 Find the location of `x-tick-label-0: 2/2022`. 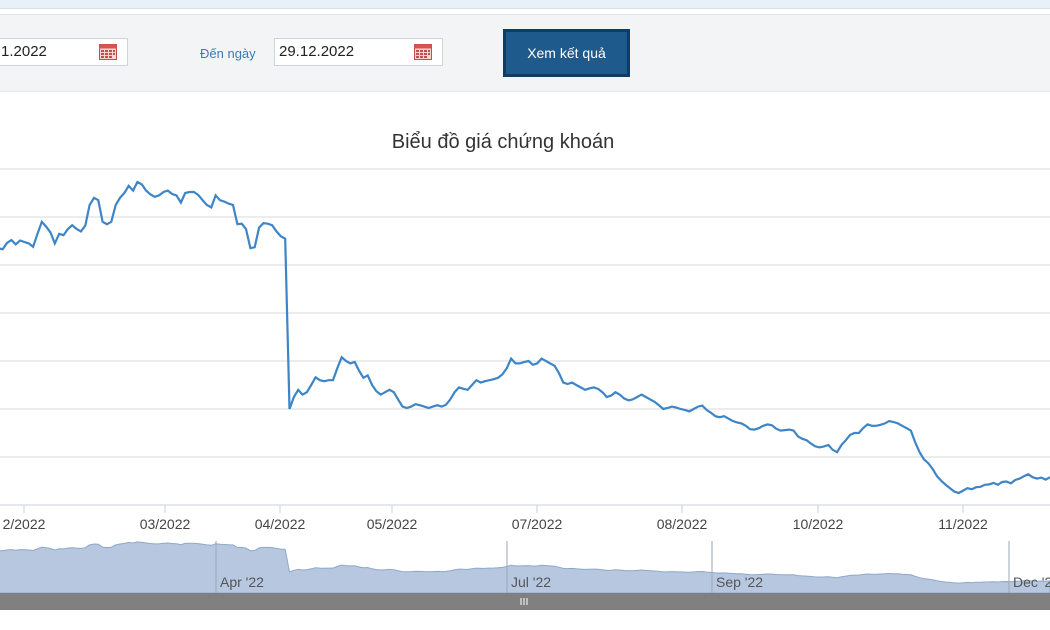

x-tick-label-0: 2/2022 is located at coordinates (24, 524).